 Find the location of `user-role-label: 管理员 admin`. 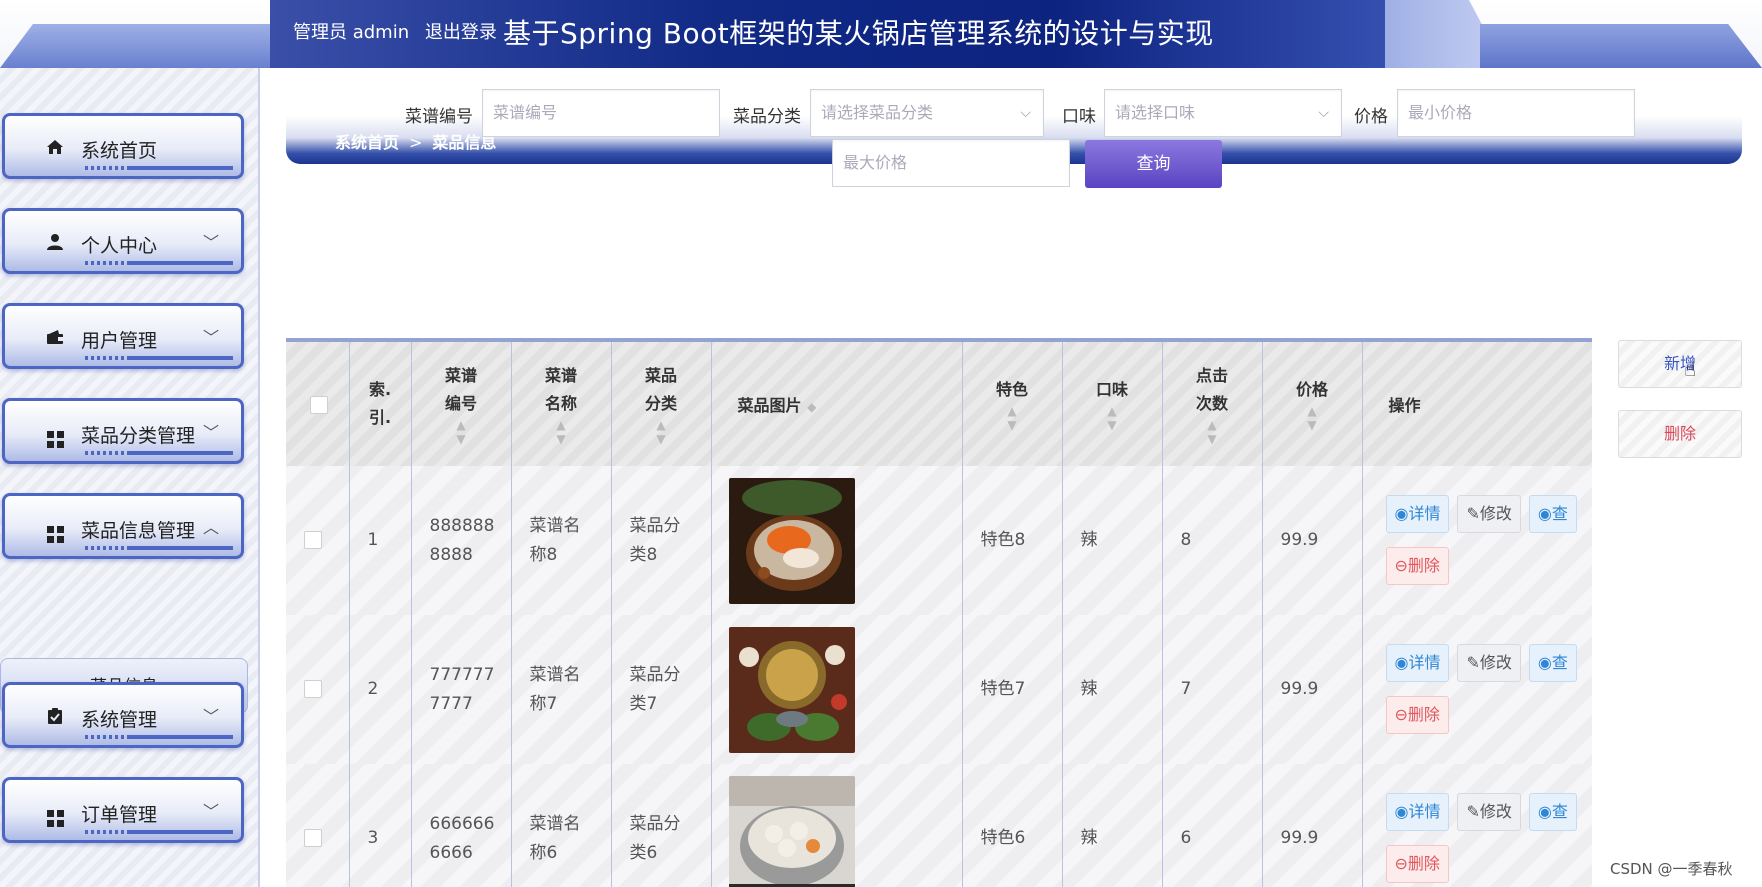

user-role-label: 管理员 admin is located at coordinates (351, 32).